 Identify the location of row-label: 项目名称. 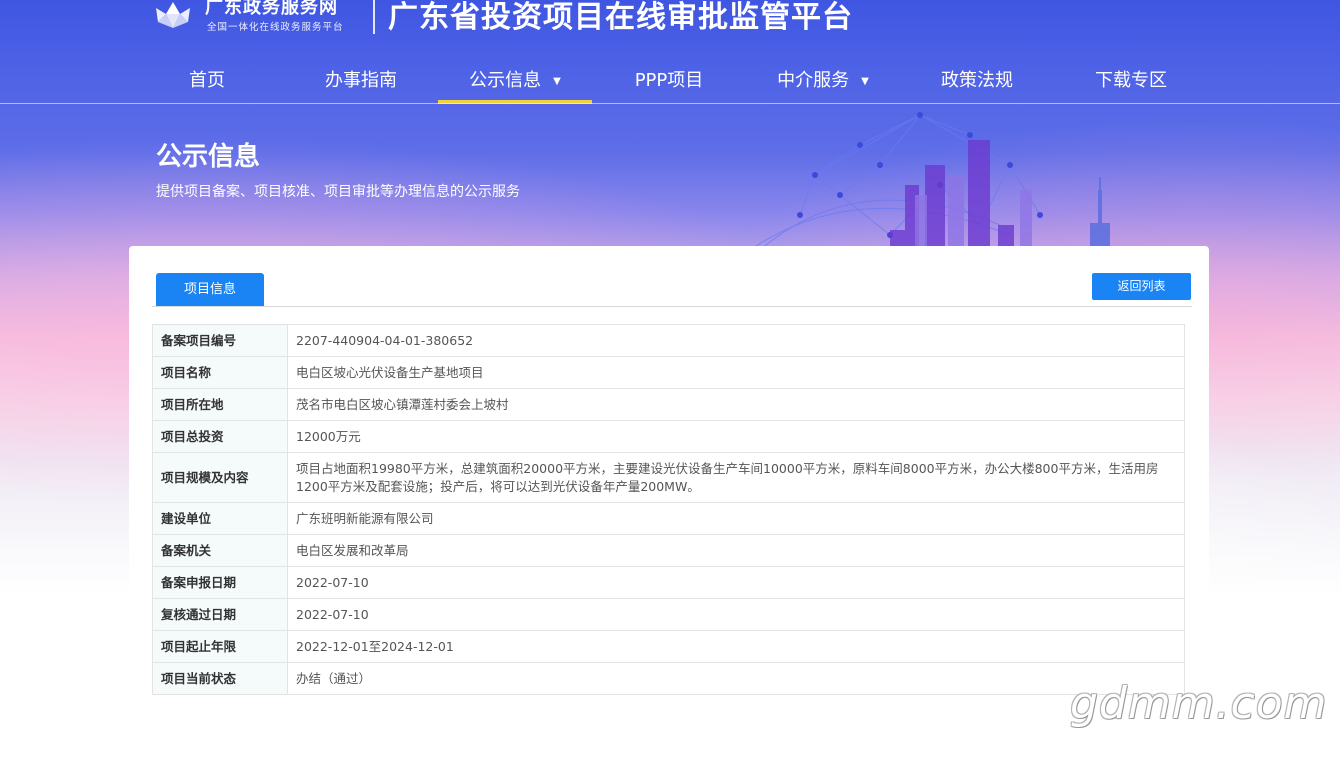
(220, 372).